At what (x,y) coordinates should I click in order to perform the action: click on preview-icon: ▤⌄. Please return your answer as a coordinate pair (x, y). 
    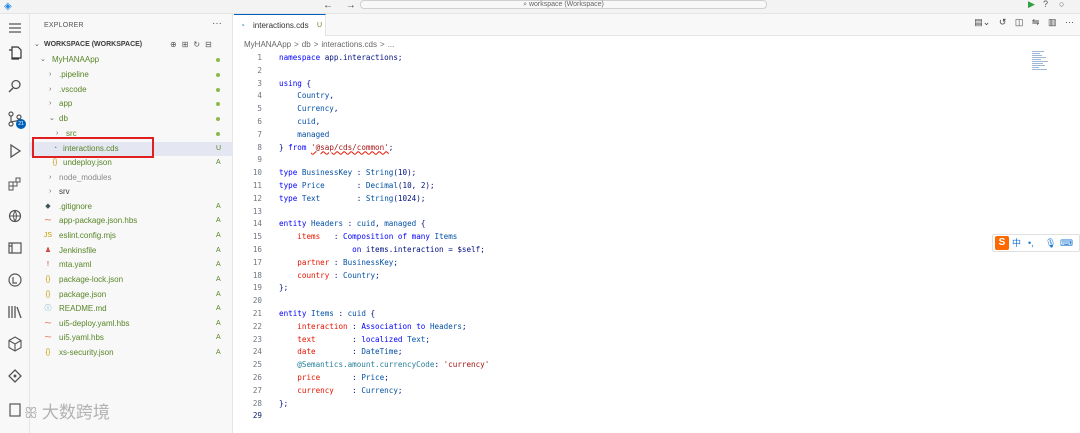
    Looking at the image, I should click on (982, 22).